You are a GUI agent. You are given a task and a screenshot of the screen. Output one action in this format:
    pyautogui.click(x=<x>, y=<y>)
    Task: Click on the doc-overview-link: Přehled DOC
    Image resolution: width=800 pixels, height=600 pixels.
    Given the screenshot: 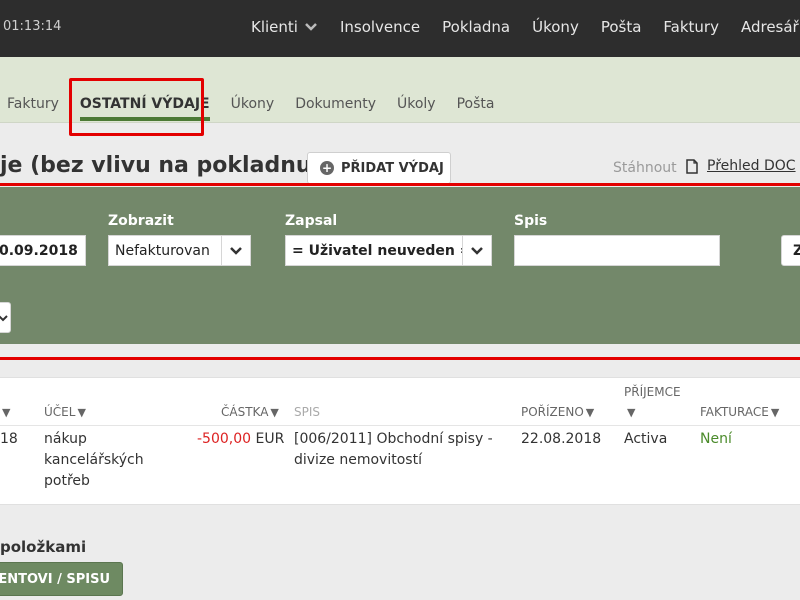 What is the action you would take?
    pyautogui.click(x=741, y=166)
    